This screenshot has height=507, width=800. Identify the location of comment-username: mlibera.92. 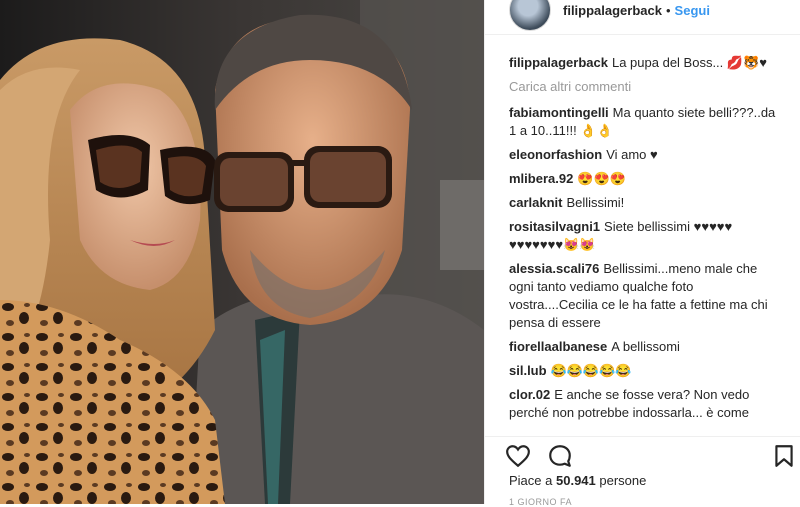
(541, 178).